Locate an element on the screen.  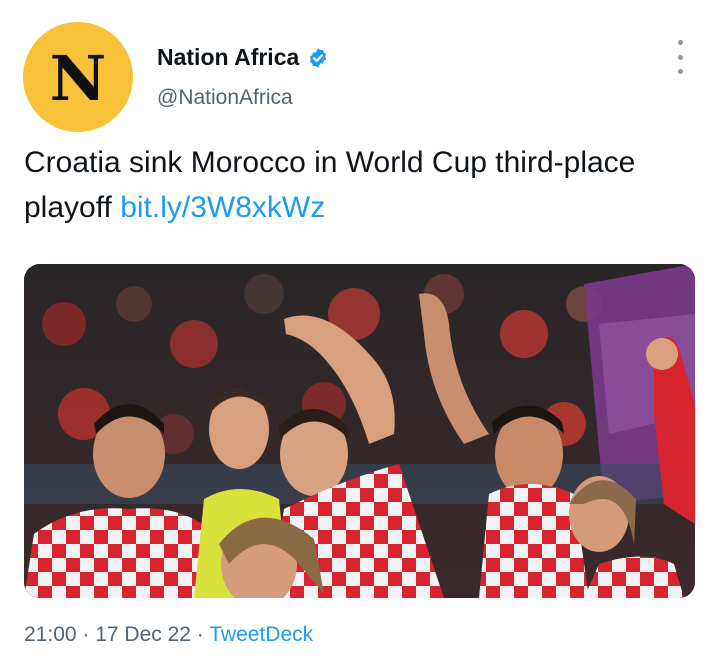
tweet-link: bit.ly/3W8xkWz is located at coordinates (222, 207).